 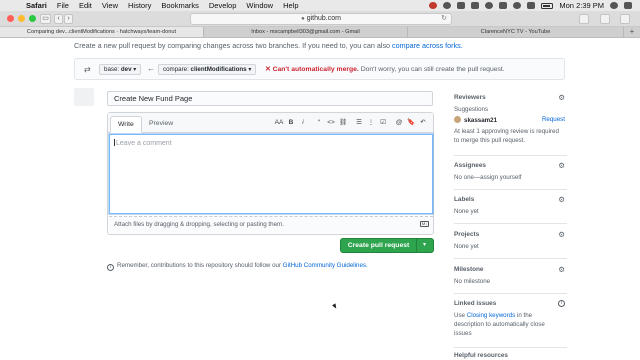 What do you see at coordinates (475, 120) in the screenshot?
I see `suggested-reviewer: skassam21` at bounding box center [475, 120].